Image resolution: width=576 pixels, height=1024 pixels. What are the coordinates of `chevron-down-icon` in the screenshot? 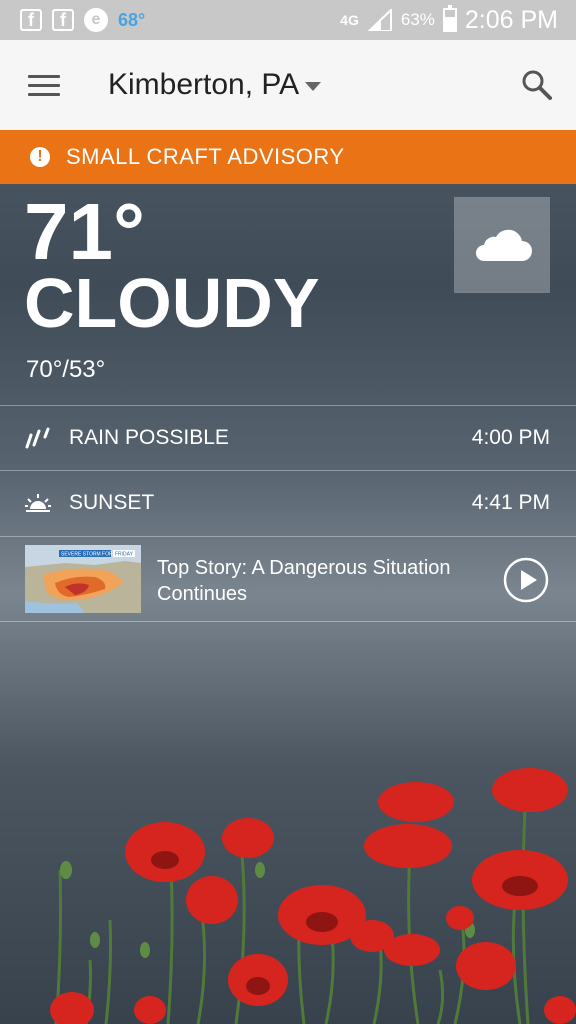 It's located at (313, 86).